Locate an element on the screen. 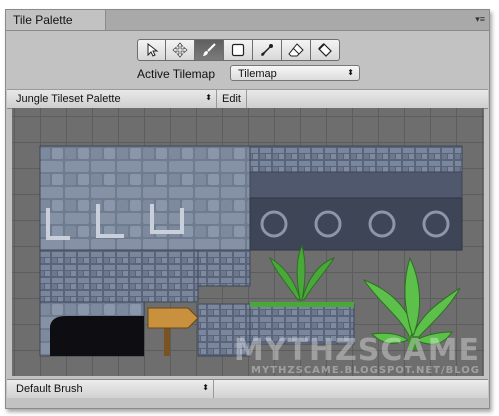 This screenshot has height=416, width=499. picker-tool-button is located at coordinates (267, 50).